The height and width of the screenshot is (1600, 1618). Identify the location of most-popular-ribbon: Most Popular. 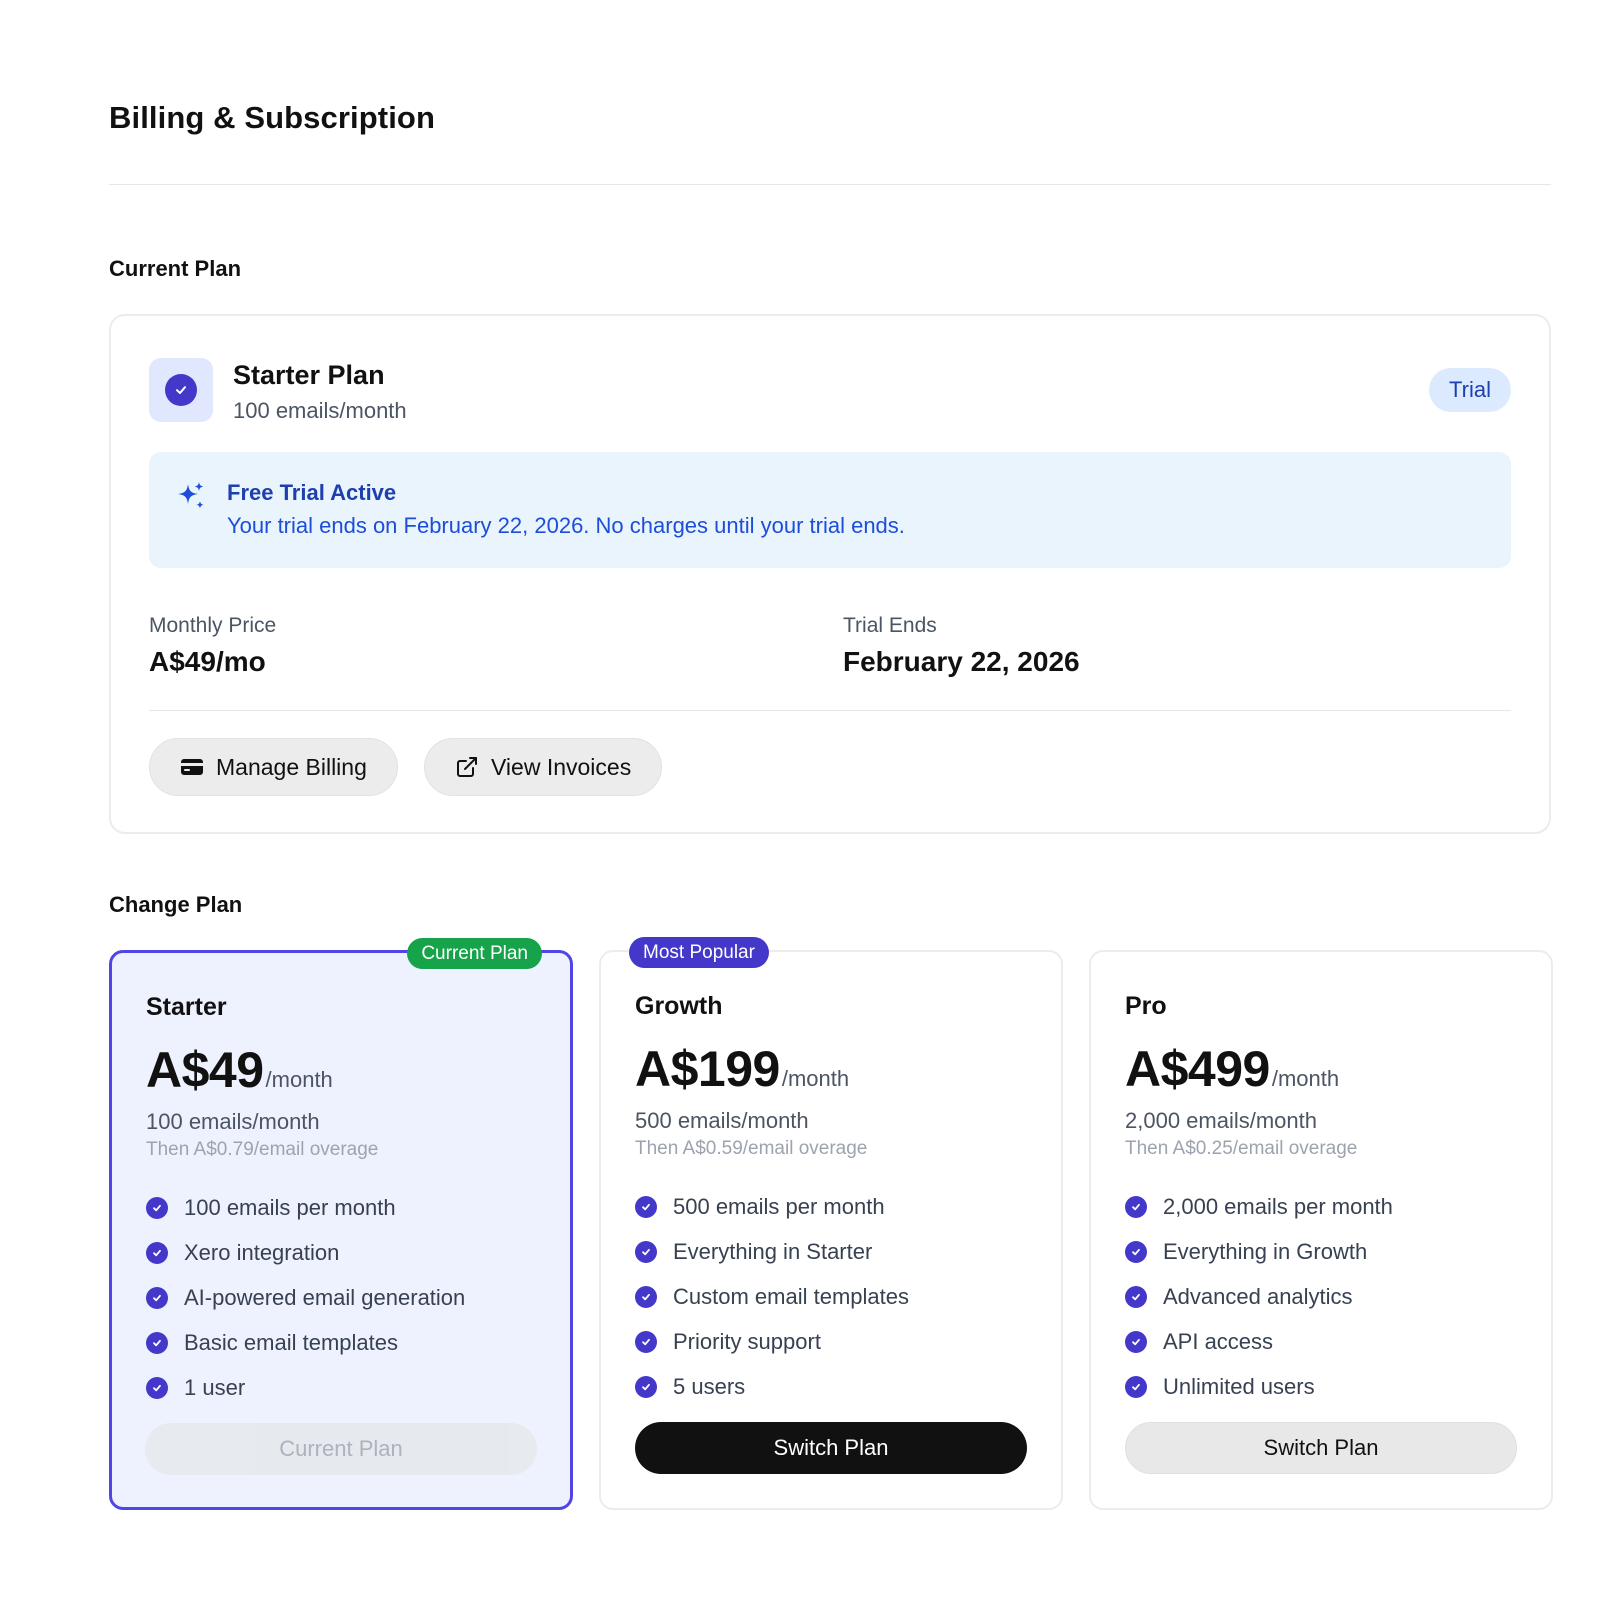
(699, 952).